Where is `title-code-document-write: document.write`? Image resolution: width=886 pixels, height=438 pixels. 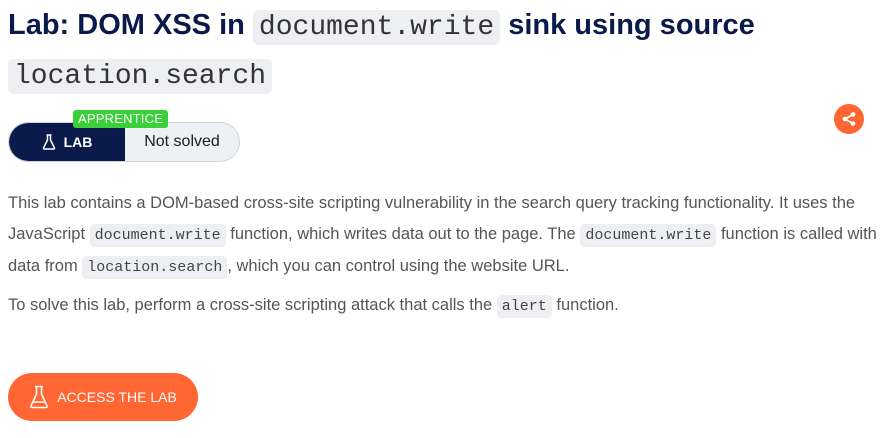 title-code-document-write: document.write is located at coordinates (376, 27).